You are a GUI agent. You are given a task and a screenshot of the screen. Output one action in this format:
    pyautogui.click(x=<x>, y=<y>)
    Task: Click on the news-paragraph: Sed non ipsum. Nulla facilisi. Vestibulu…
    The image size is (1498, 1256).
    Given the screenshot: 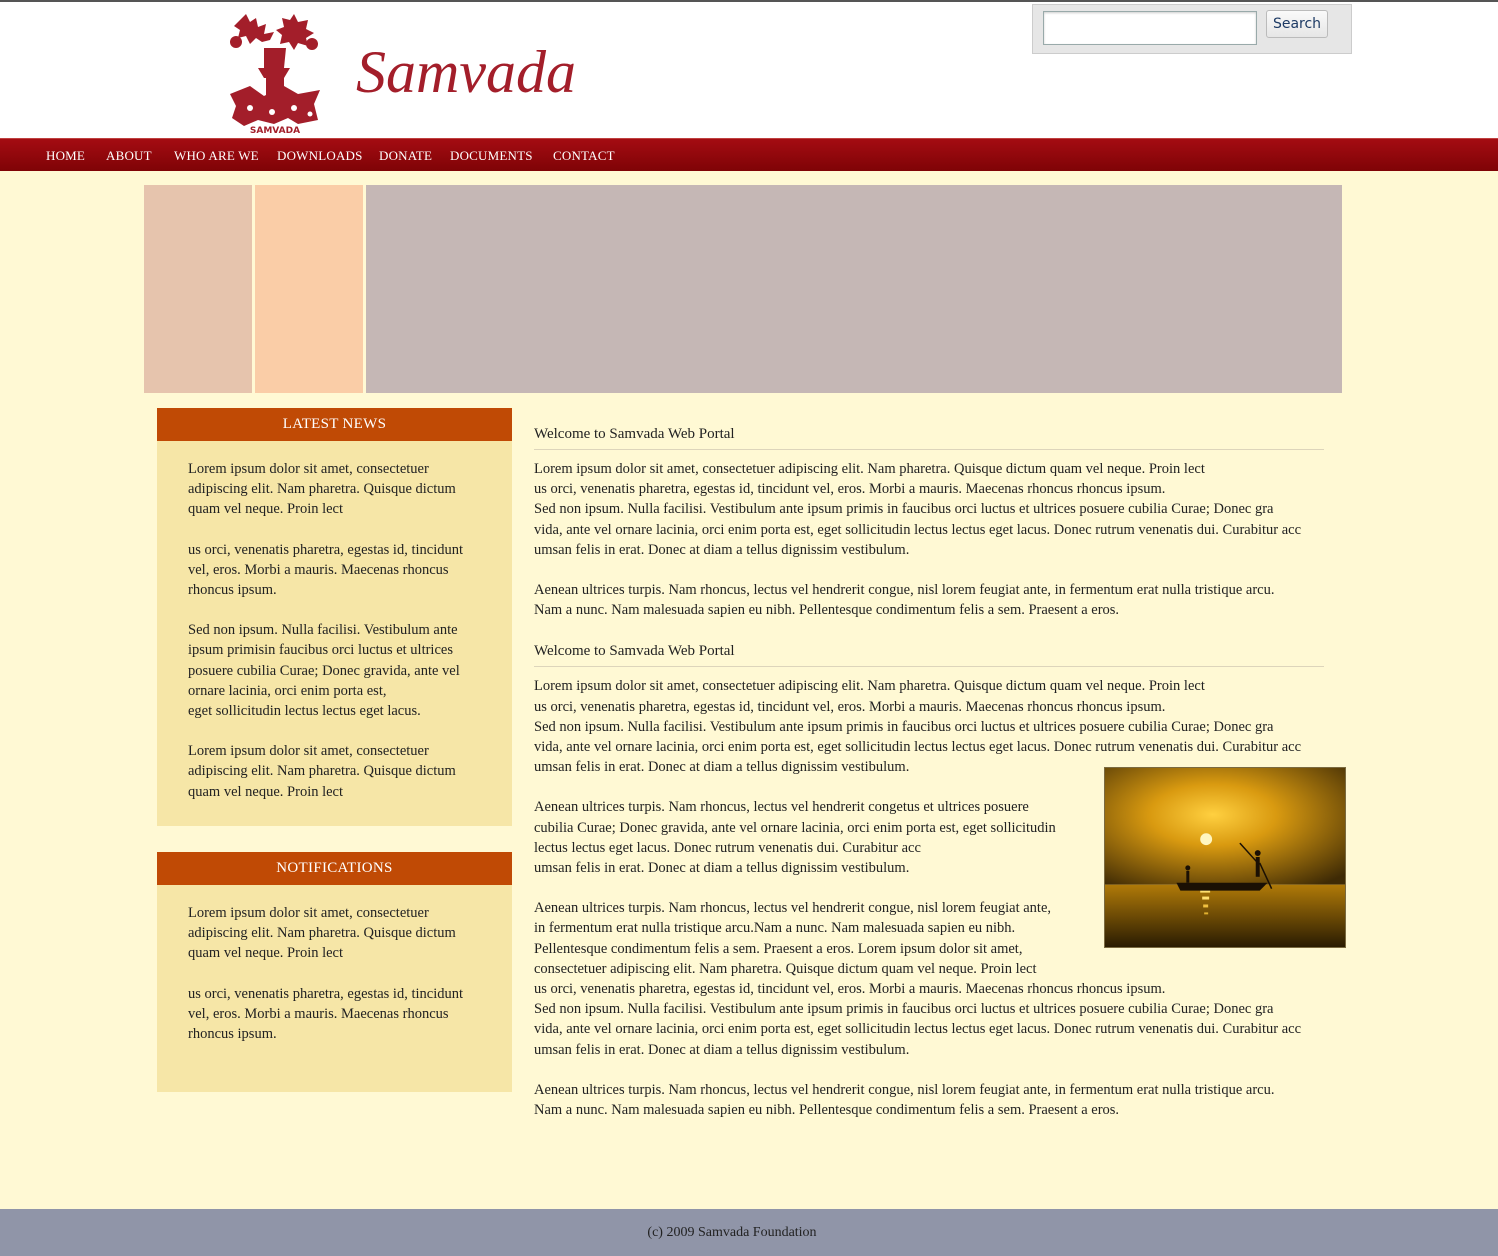 What is the action you would take?
    pyautogui.click(x=324, y=671)
    